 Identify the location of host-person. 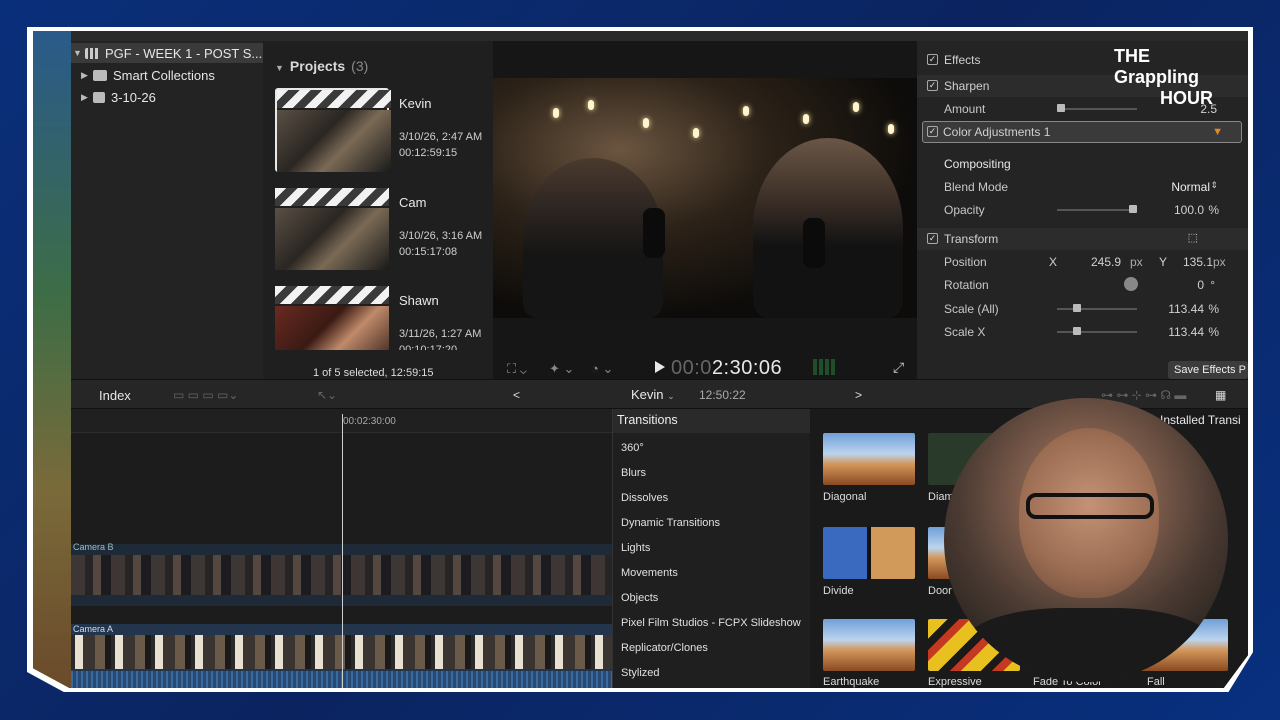
(593, 238).